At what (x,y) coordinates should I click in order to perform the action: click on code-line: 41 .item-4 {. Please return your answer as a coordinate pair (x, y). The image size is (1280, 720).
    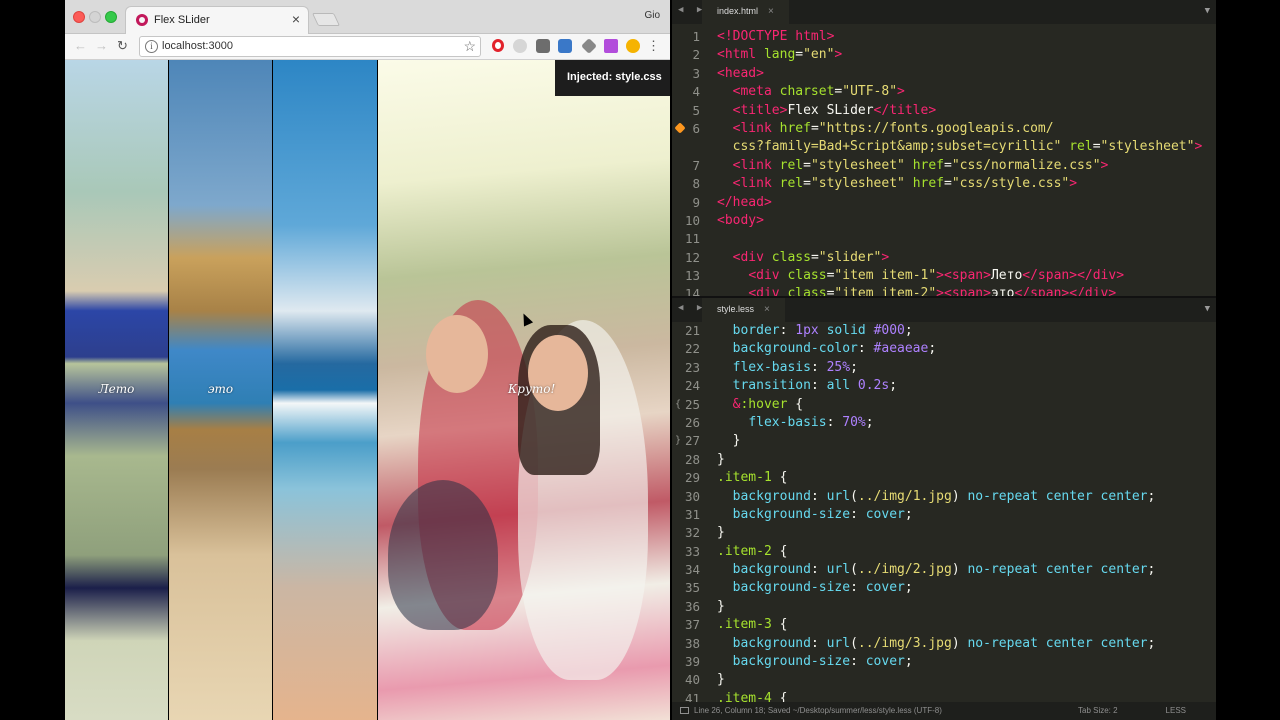
    Looking at the image, I should click on (944, 696).